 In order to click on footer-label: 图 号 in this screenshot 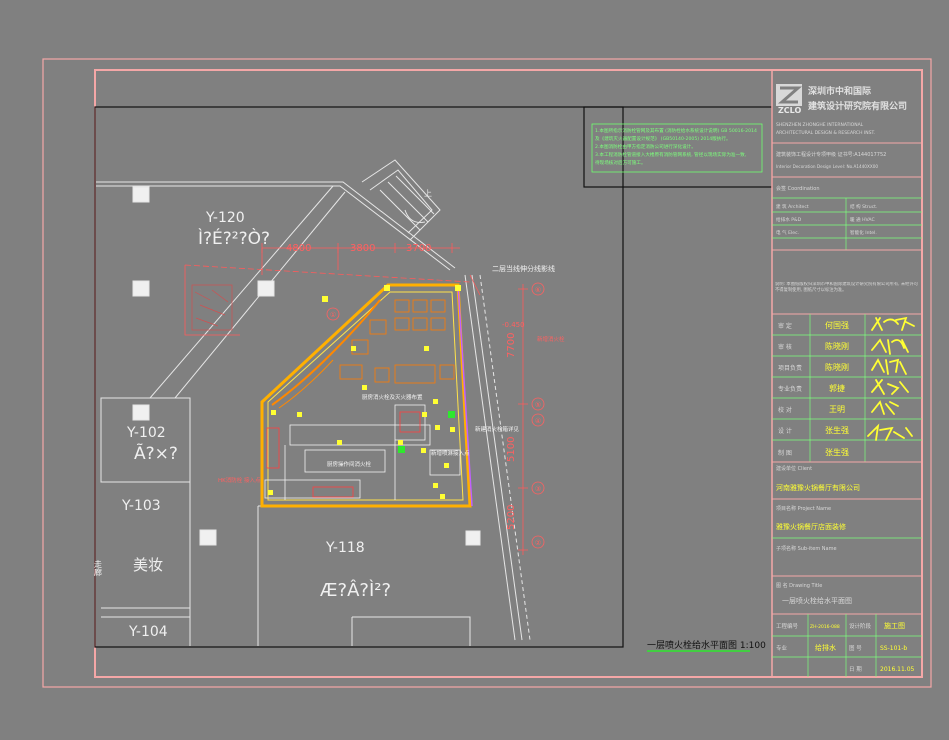, I will do `click(855, 648)`.